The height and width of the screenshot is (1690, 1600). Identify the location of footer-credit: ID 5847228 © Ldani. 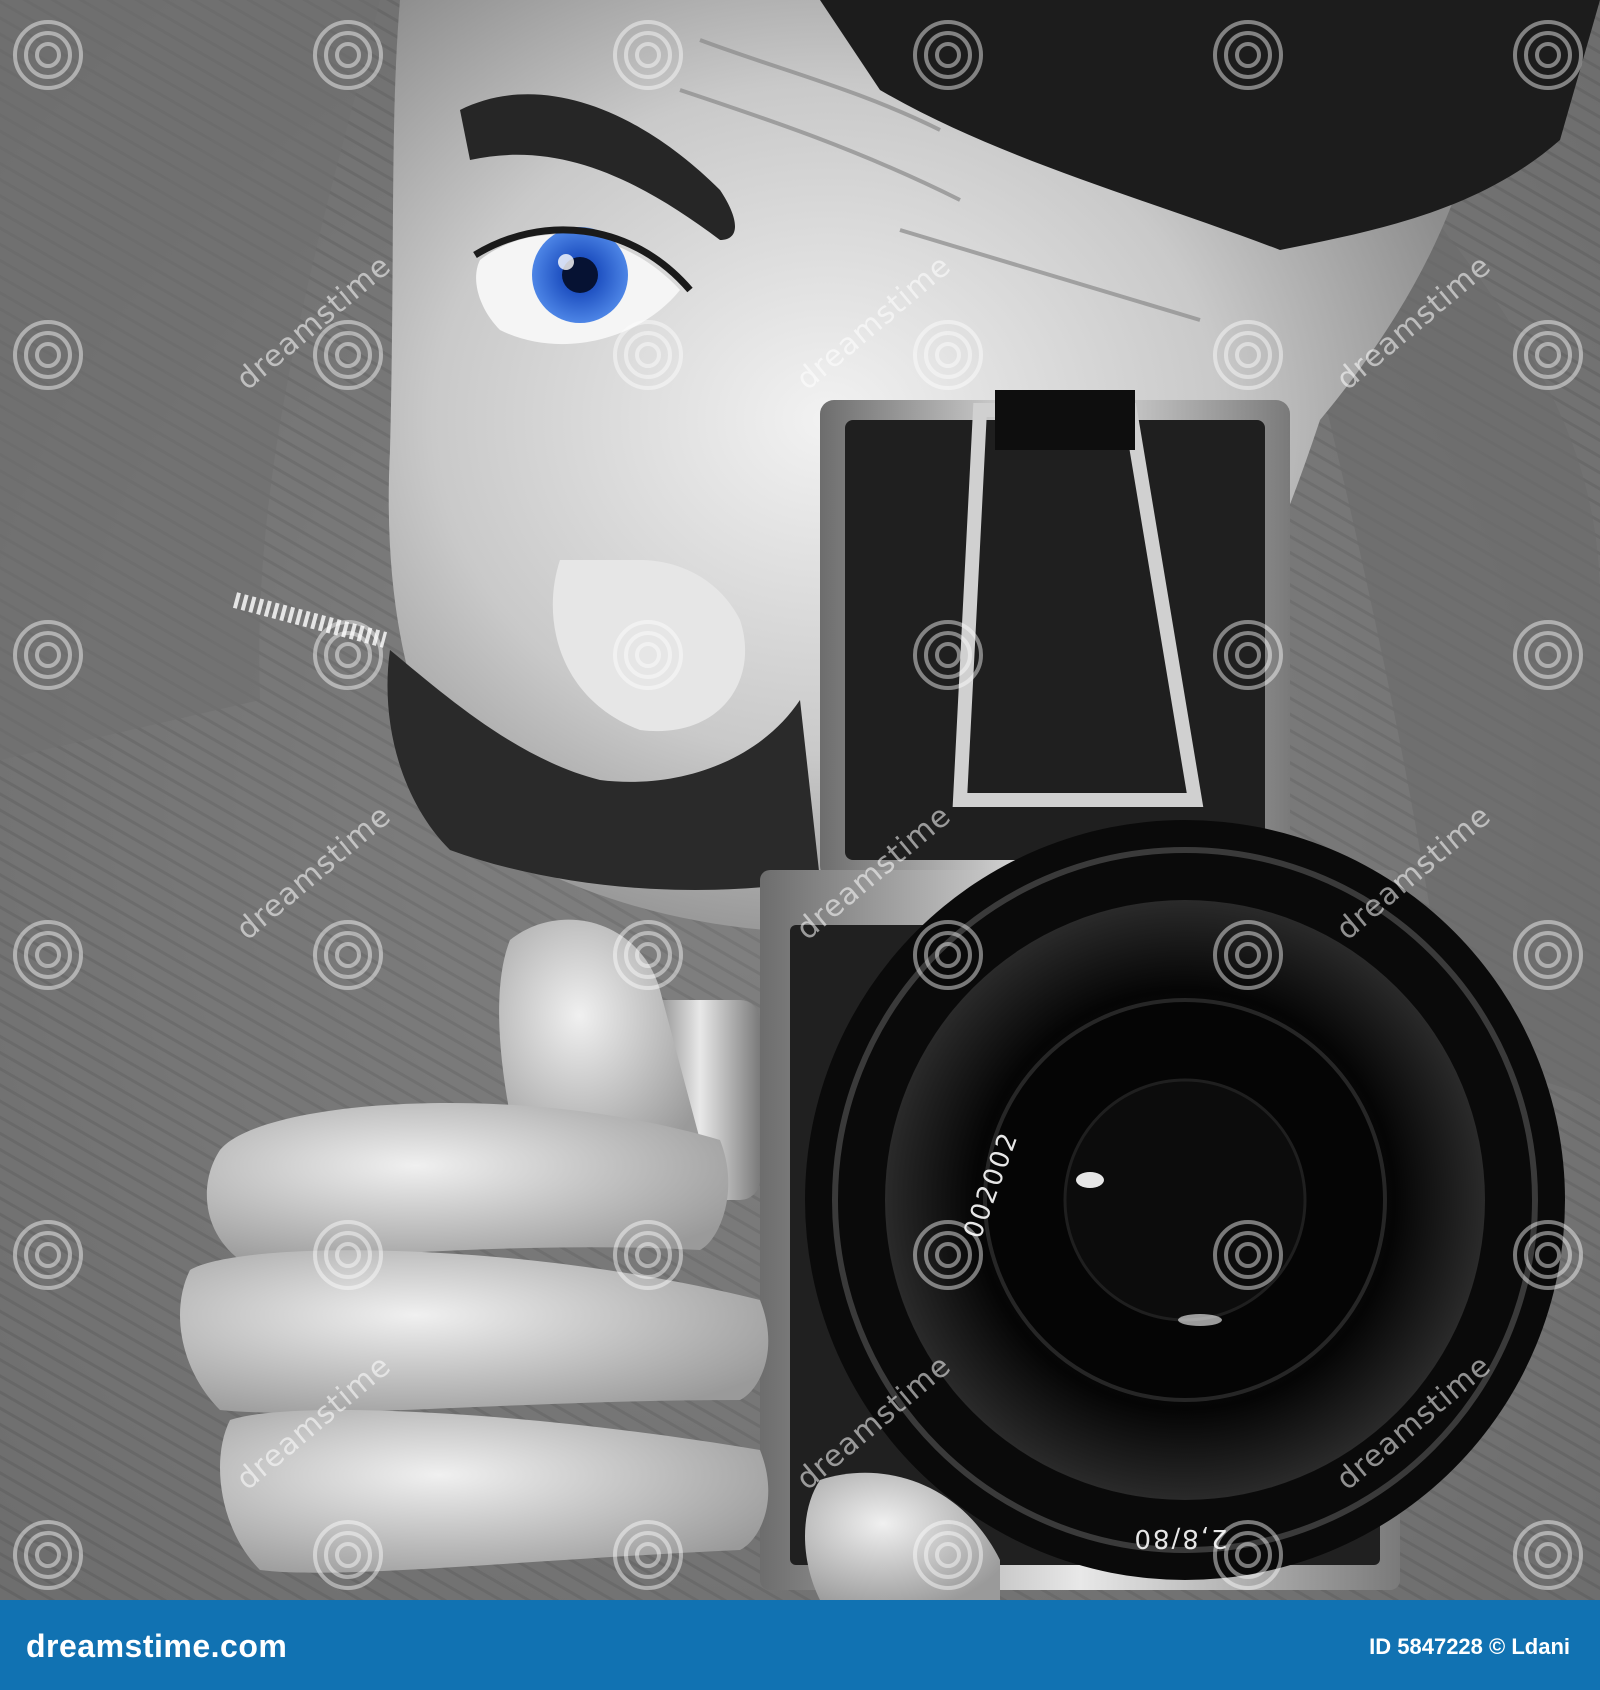
(1469, 1646).